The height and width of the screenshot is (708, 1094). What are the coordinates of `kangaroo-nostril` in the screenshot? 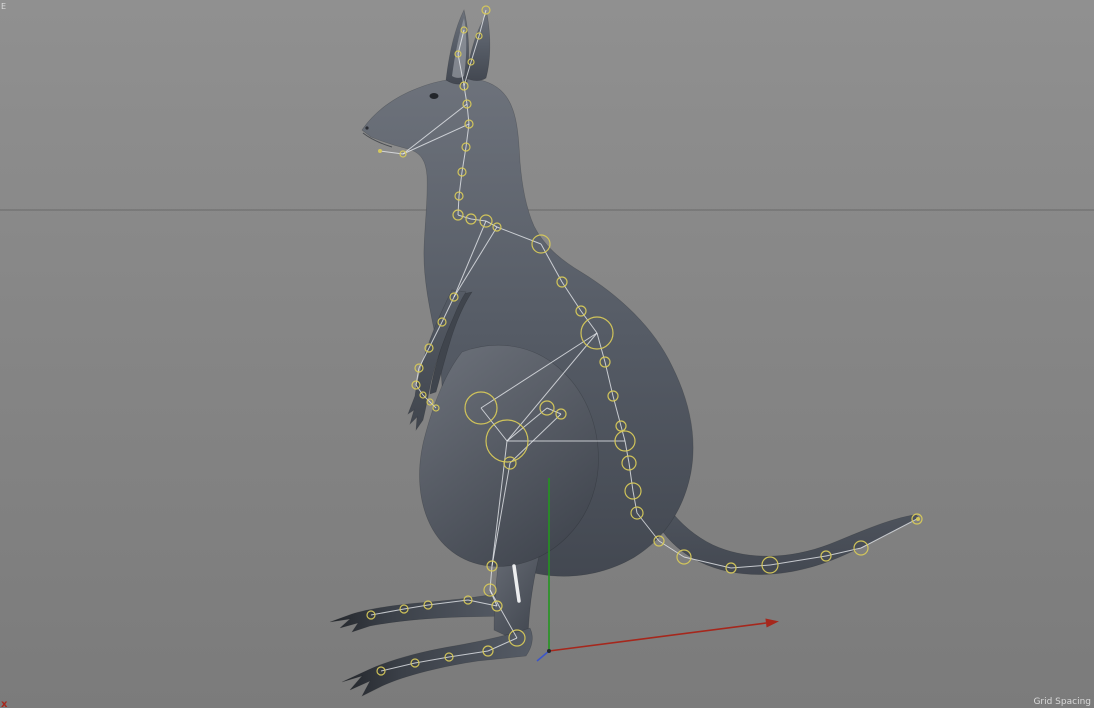 It's located at (367, 128).